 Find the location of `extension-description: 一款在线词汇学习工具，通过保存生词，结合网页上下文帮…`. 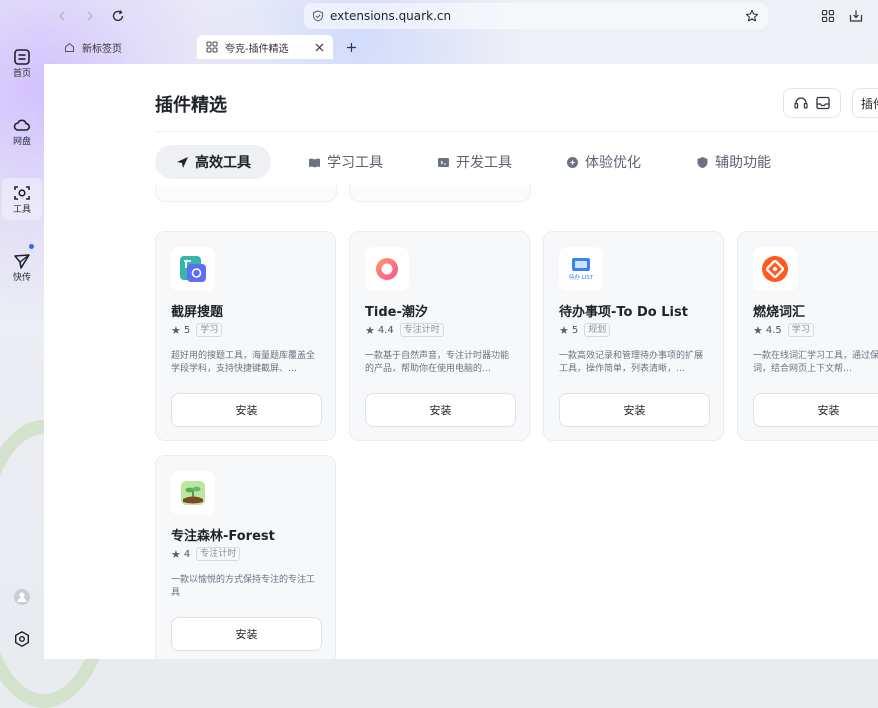

extension-description: 一款在线词汇学习工具，通过保存生词，结合网页上下文帮… is located at coordinates (815, 362).